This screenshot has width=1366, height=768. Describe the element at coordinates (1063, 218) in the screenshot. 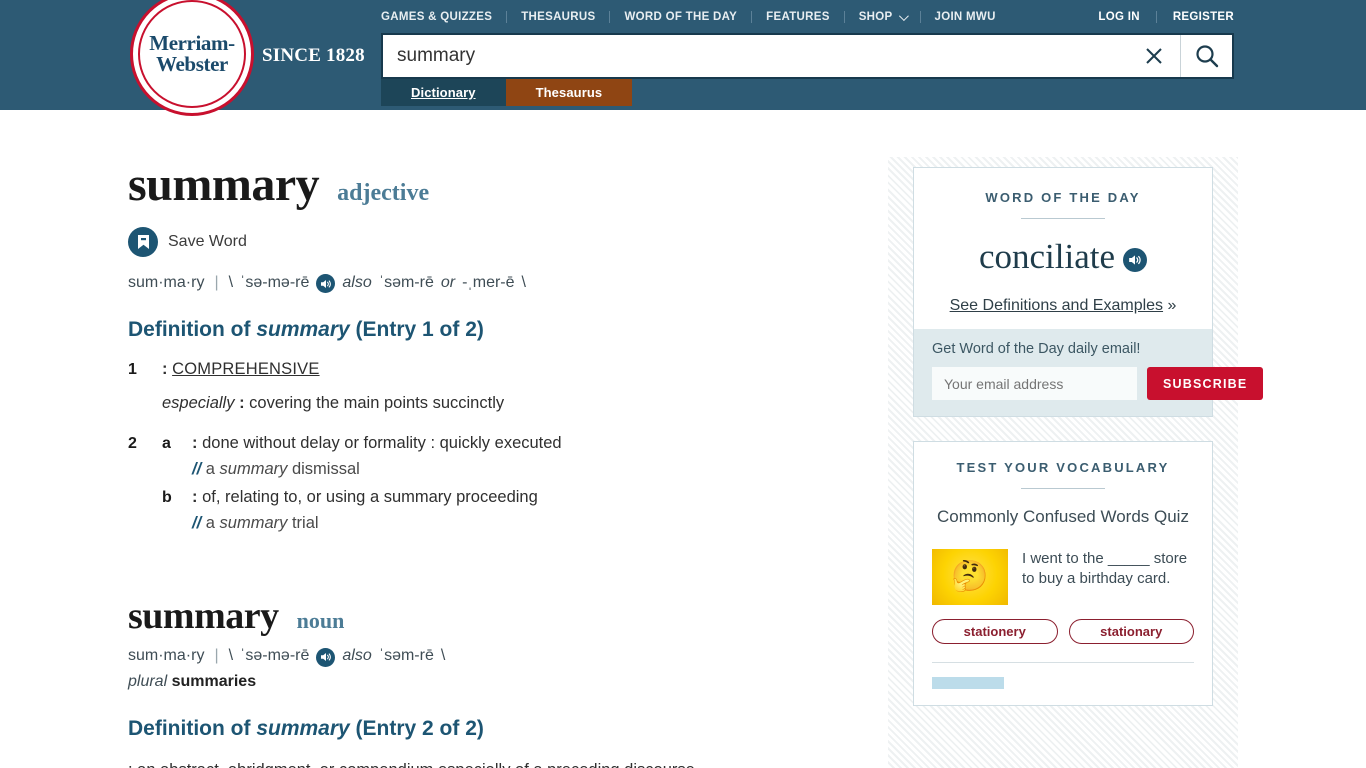

I see `wotd-divider` at that location.